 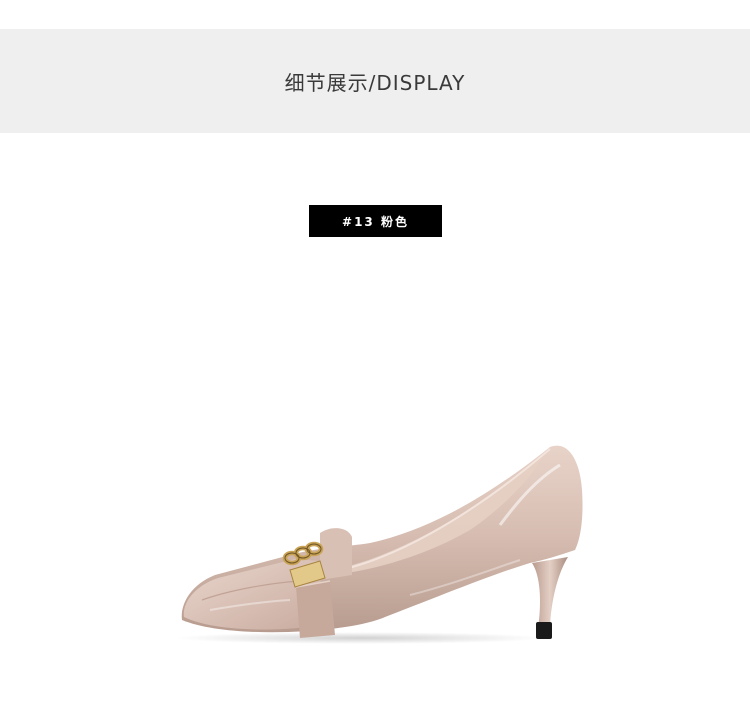 I want to click on section-header: 细节展示/DISPLAY, so click(x=375, y=81).